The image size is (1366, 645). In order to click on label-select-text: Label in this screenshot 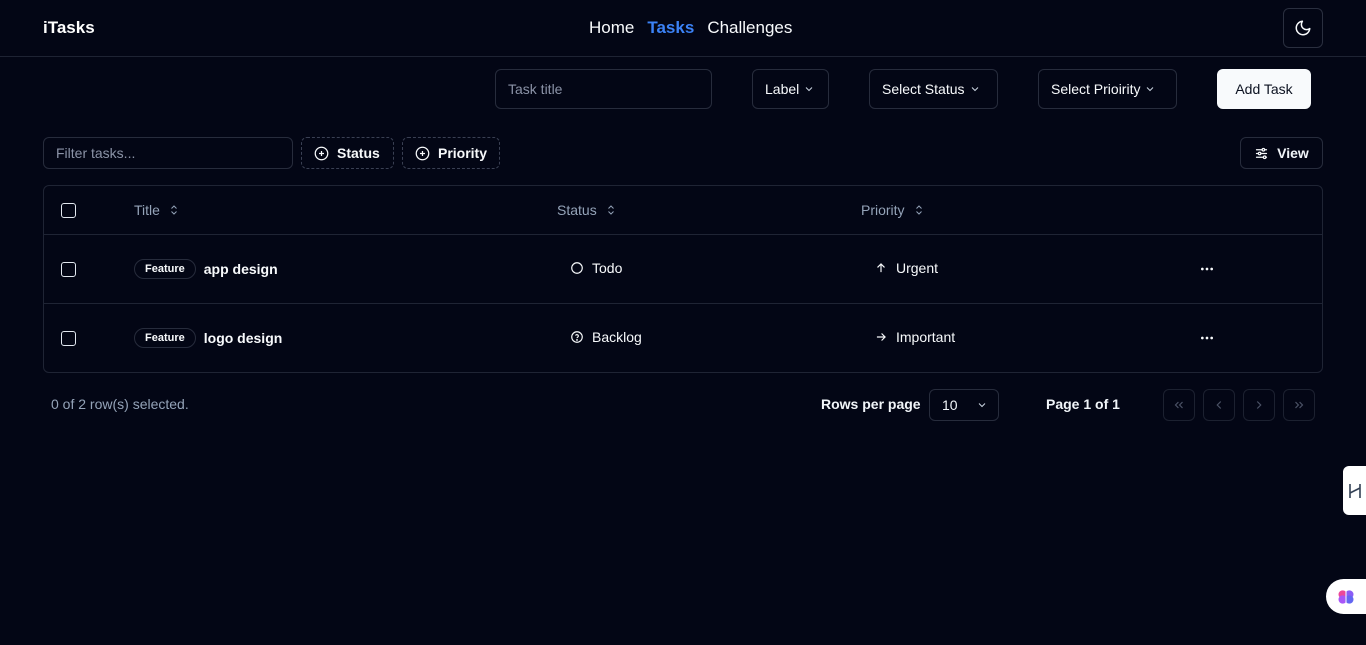, I will do `click(782, 89)`.